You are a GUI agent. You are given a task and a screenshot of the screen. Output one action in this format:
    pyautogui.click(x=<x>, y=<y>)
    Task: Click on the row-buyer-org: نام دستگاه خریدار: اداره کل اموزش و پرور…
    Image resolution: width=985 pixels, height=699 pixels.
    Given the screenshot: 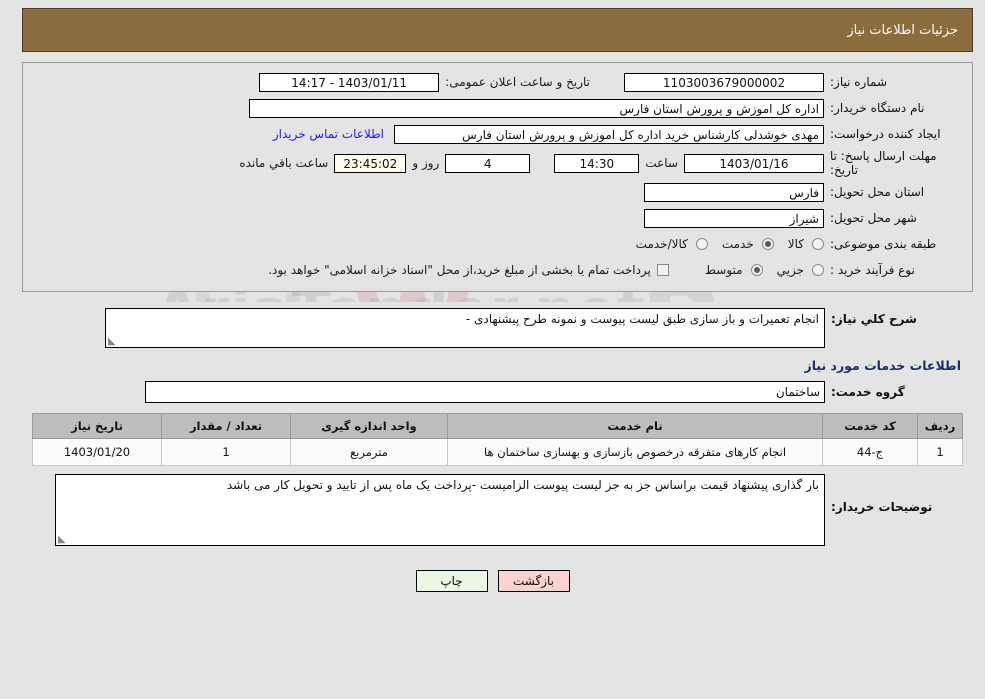 What is the action you would take?
    pyautogui.click(x=497, y=108)
    